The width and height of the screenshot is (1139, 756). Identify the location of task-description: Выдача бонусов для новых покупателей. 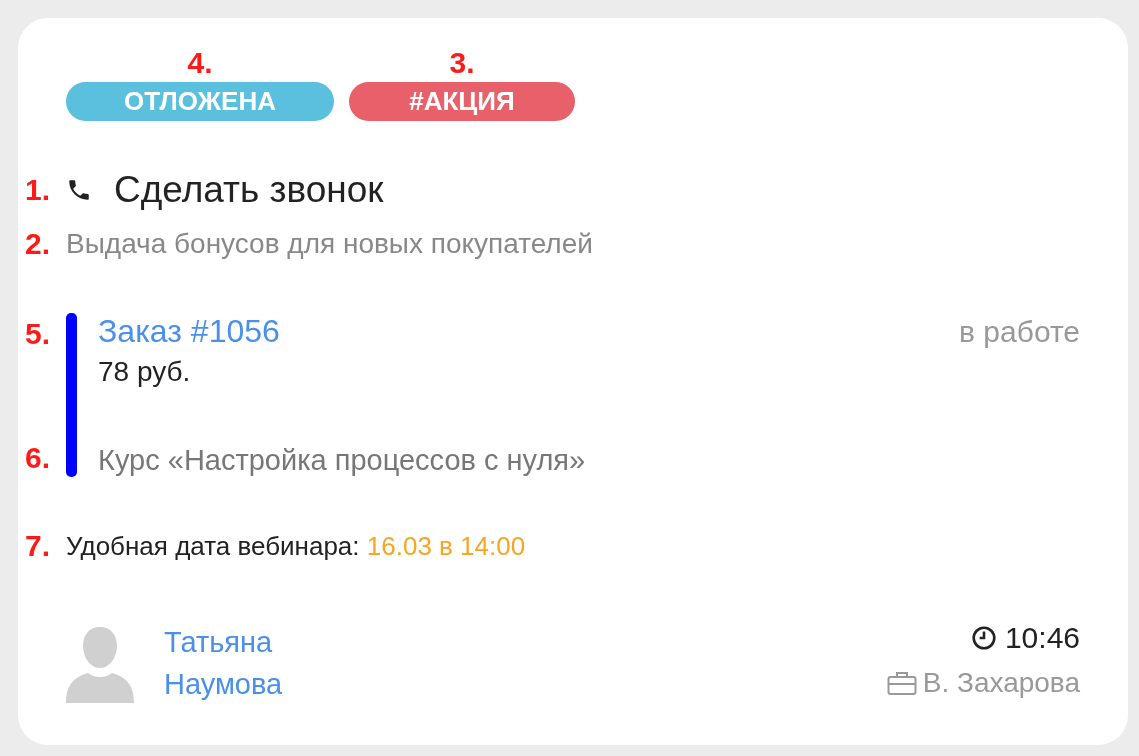
(330, 244).